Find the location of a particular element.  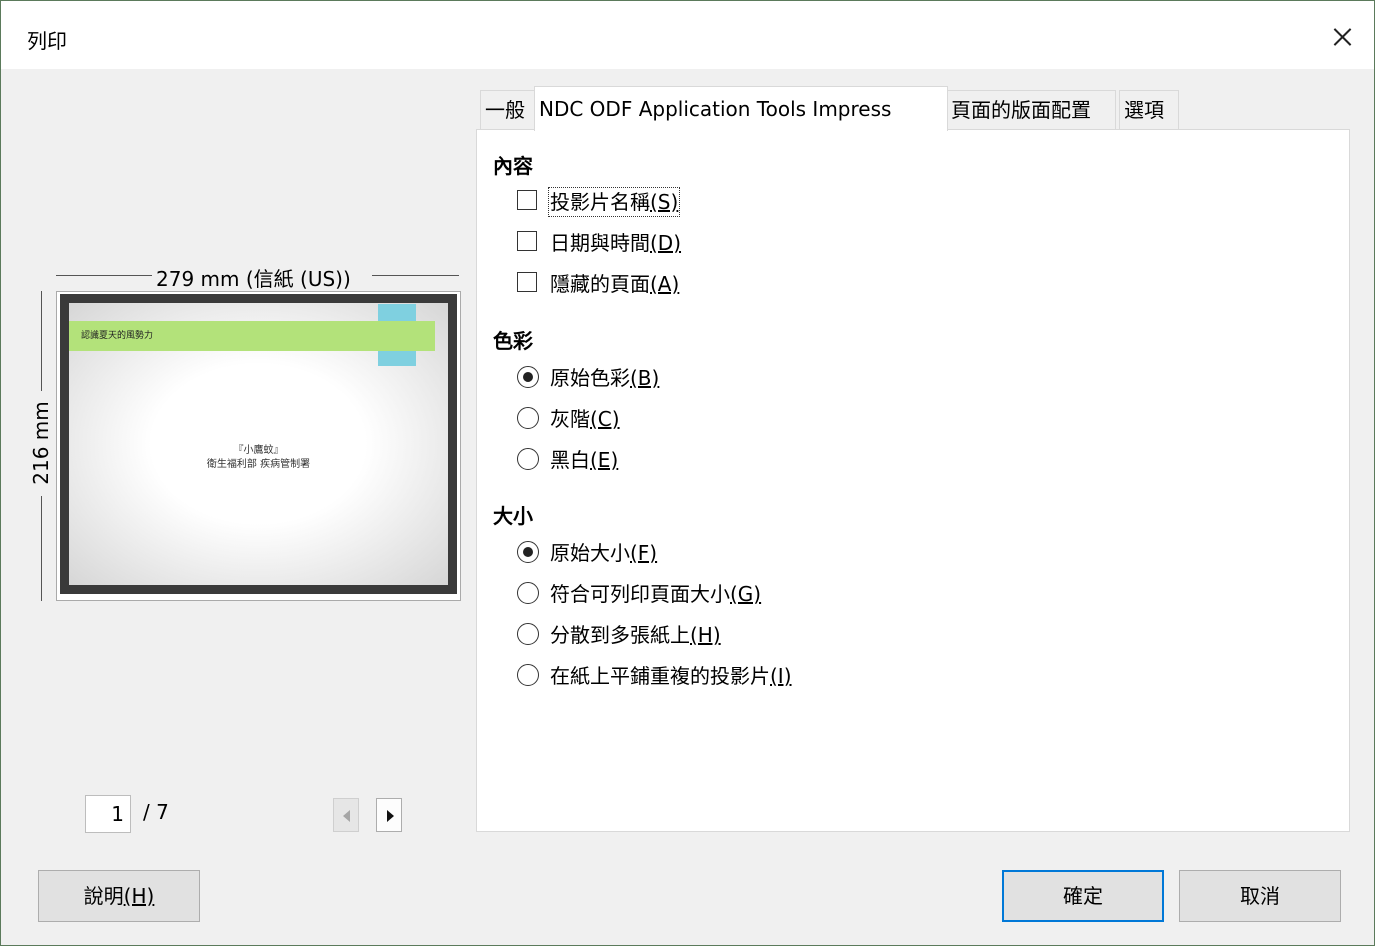

tab-options: 選項 is located at coordinates (1149, 109).